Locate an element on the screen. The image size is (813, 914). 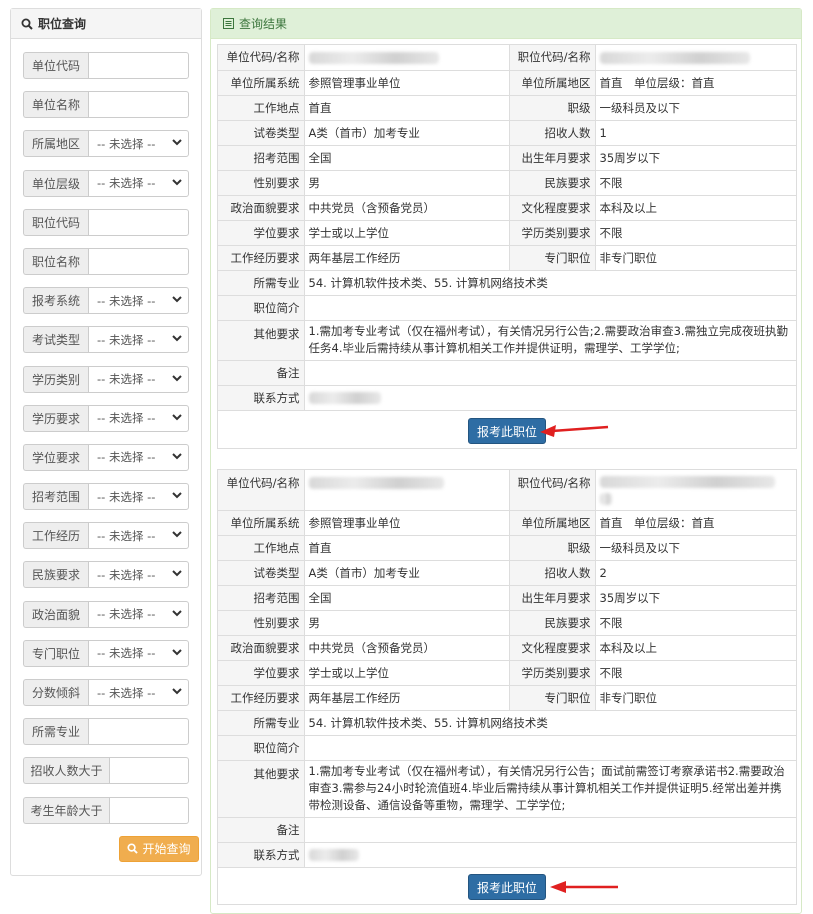
political-value: 中共党员（含预备党员） is located at coordinates (407, 648).